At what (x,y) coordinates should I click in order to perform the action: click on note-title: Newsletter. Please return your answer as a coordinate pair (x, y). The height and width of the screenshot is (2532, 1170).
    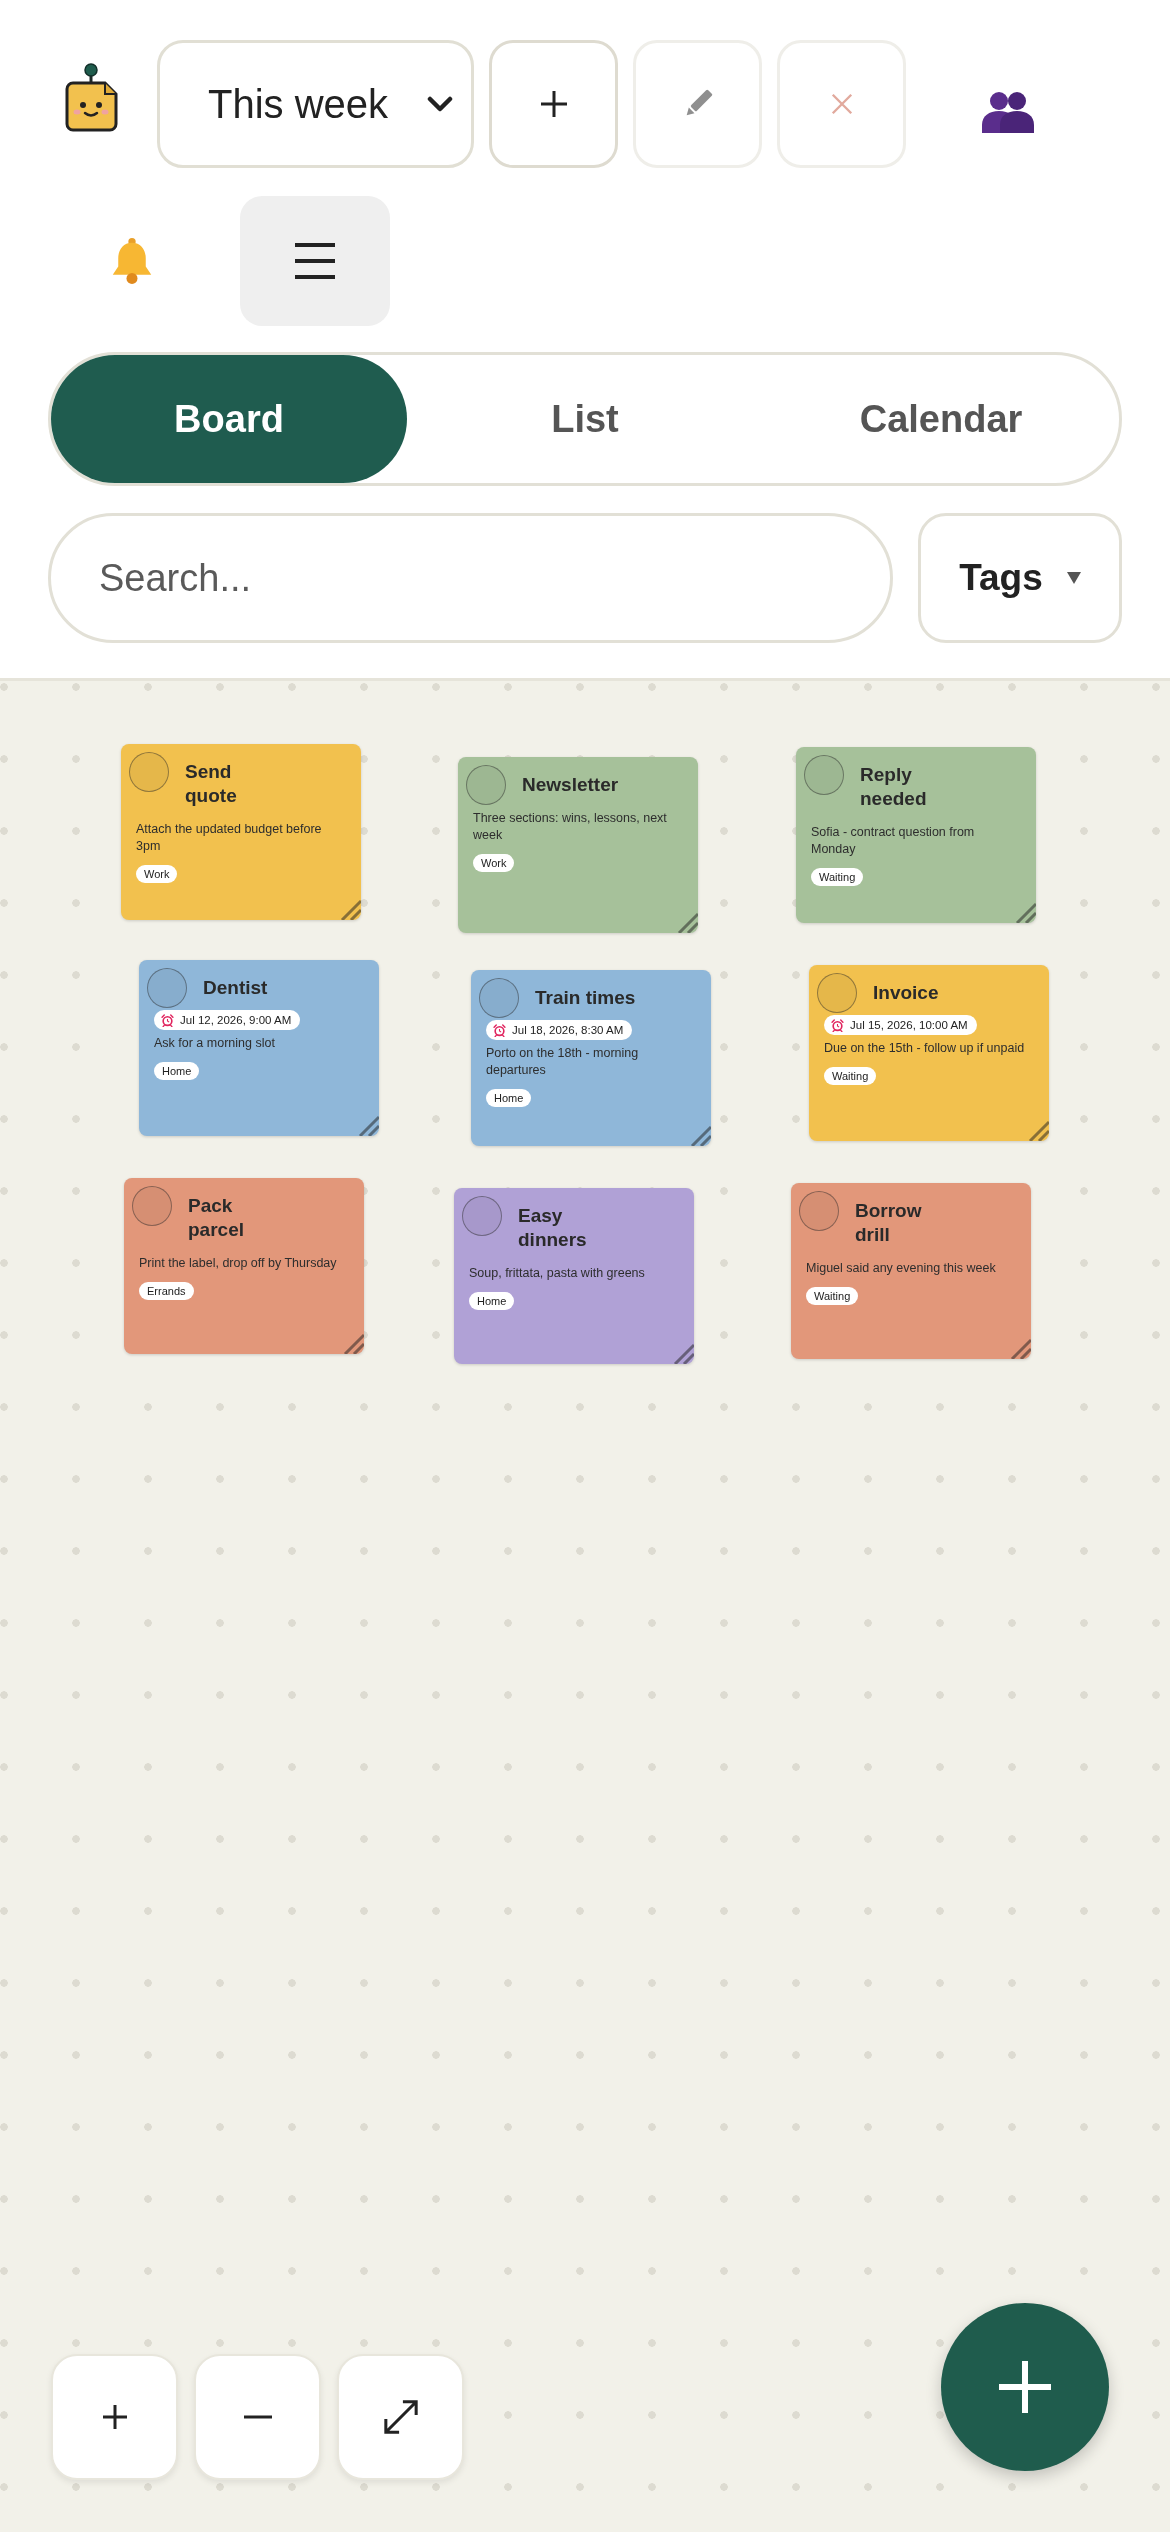
    Looking at the image, I should click on (570, 785).